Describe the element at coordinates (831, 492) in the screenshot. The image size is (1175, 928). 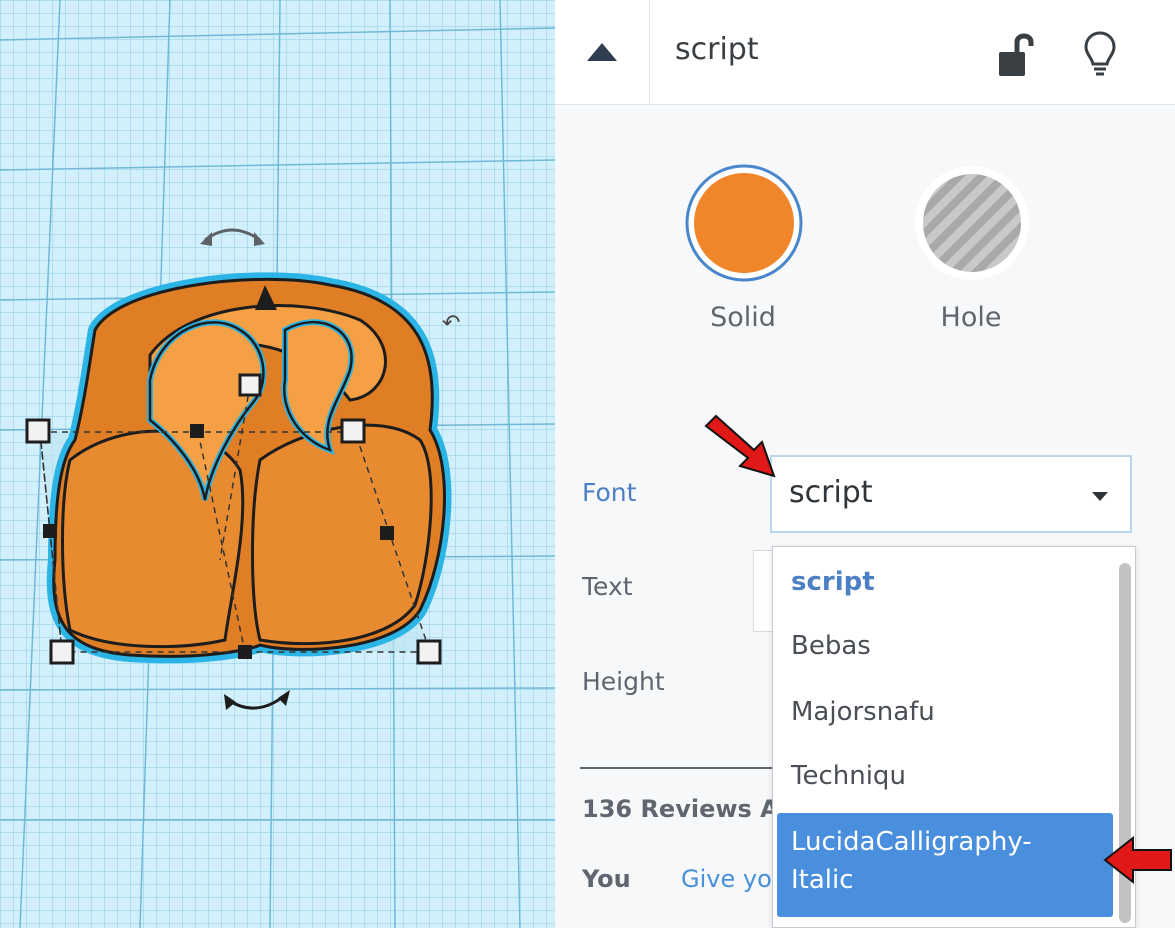
I see `font-select-value: script` at that location.